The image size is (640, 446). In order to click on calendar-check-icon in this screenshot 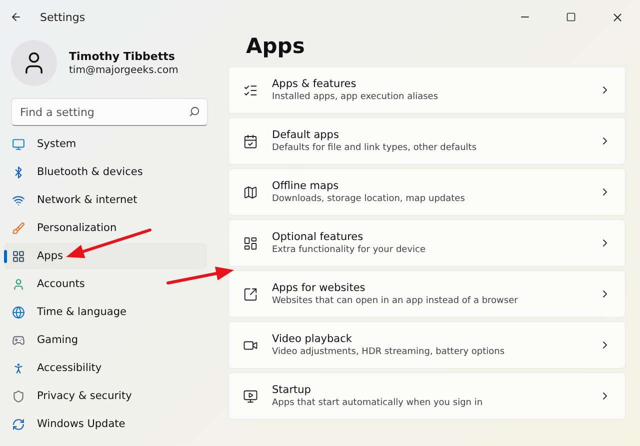, I will do `click(250, 141)`.